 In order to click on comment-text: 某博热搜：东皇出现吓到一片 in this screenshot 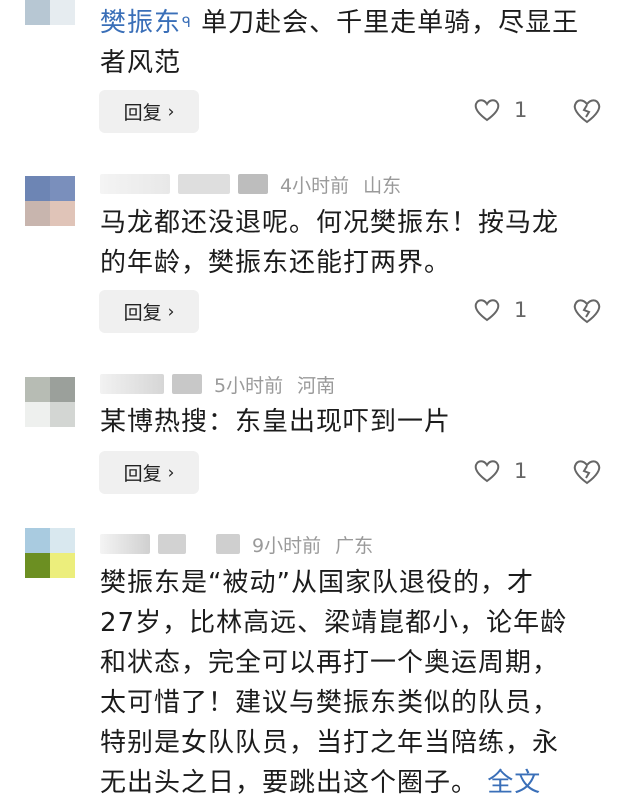, I will do `click(276, 422)`.